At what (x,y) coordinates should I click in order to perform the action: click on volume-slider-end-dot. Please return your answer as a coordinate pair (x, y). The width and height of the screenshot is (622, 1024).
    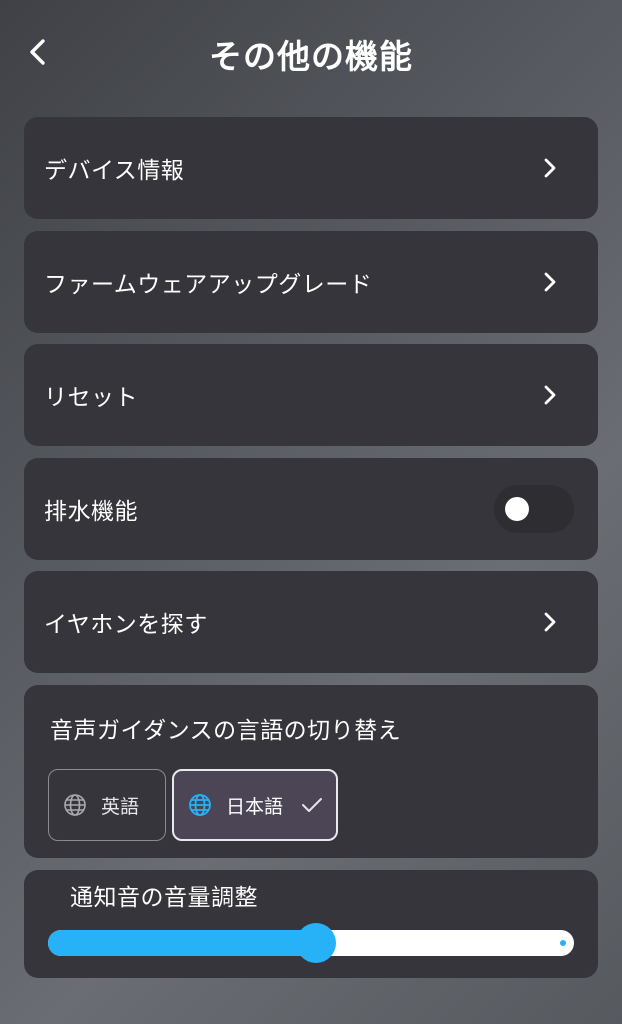
    Looking at the image, I should click on (563, 943).